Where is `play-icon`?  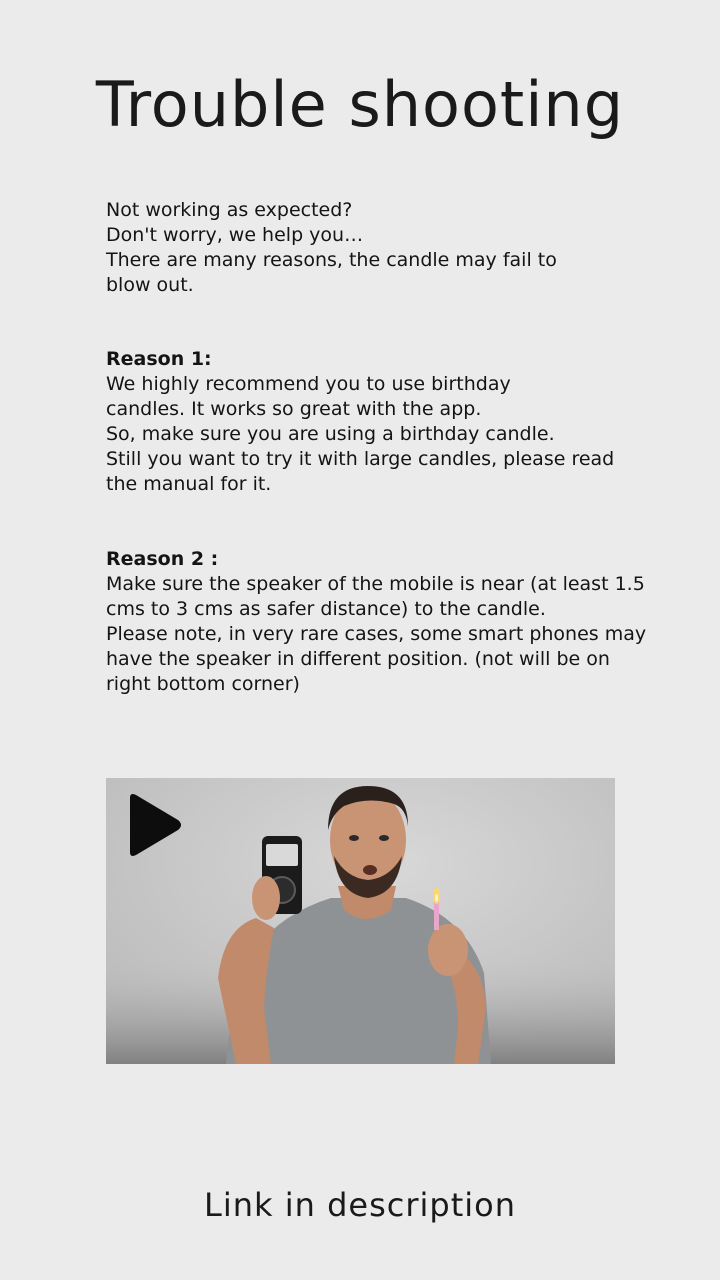 play-icon is located at coordinates (154, 825).